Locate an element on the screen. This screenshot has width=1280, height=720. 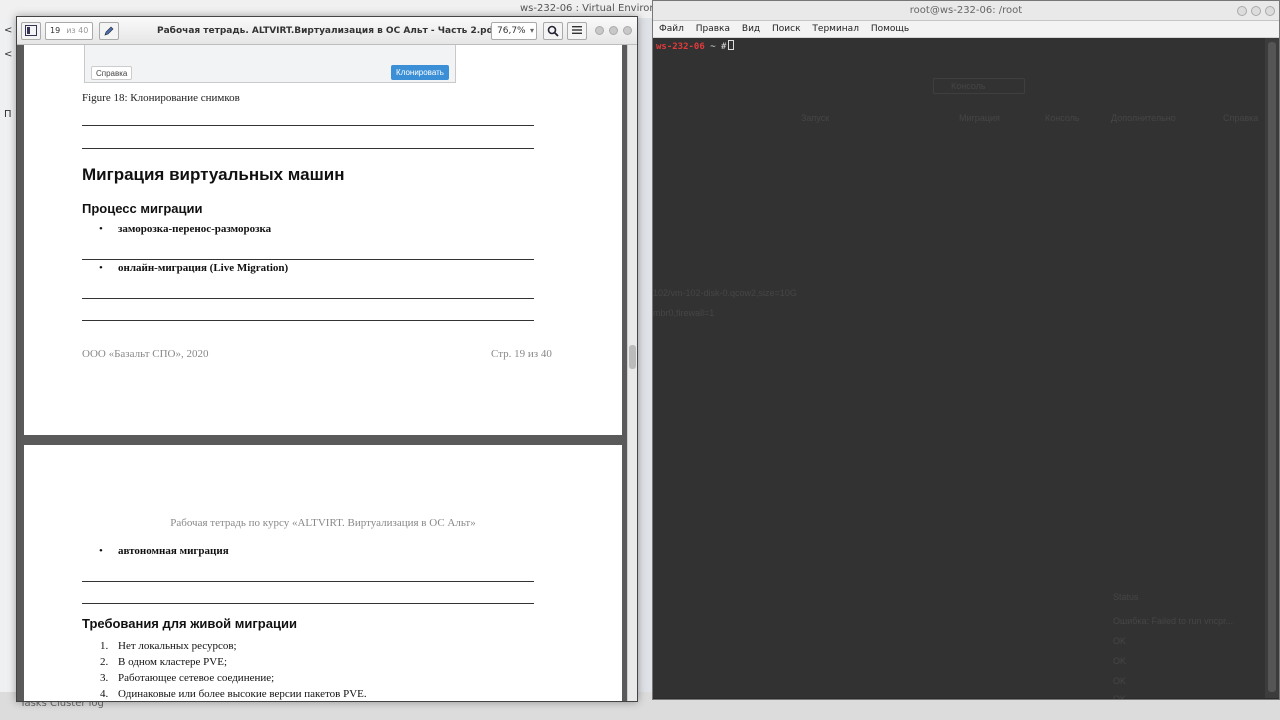
menu-view: Вид is located at coordinates (751, 29).